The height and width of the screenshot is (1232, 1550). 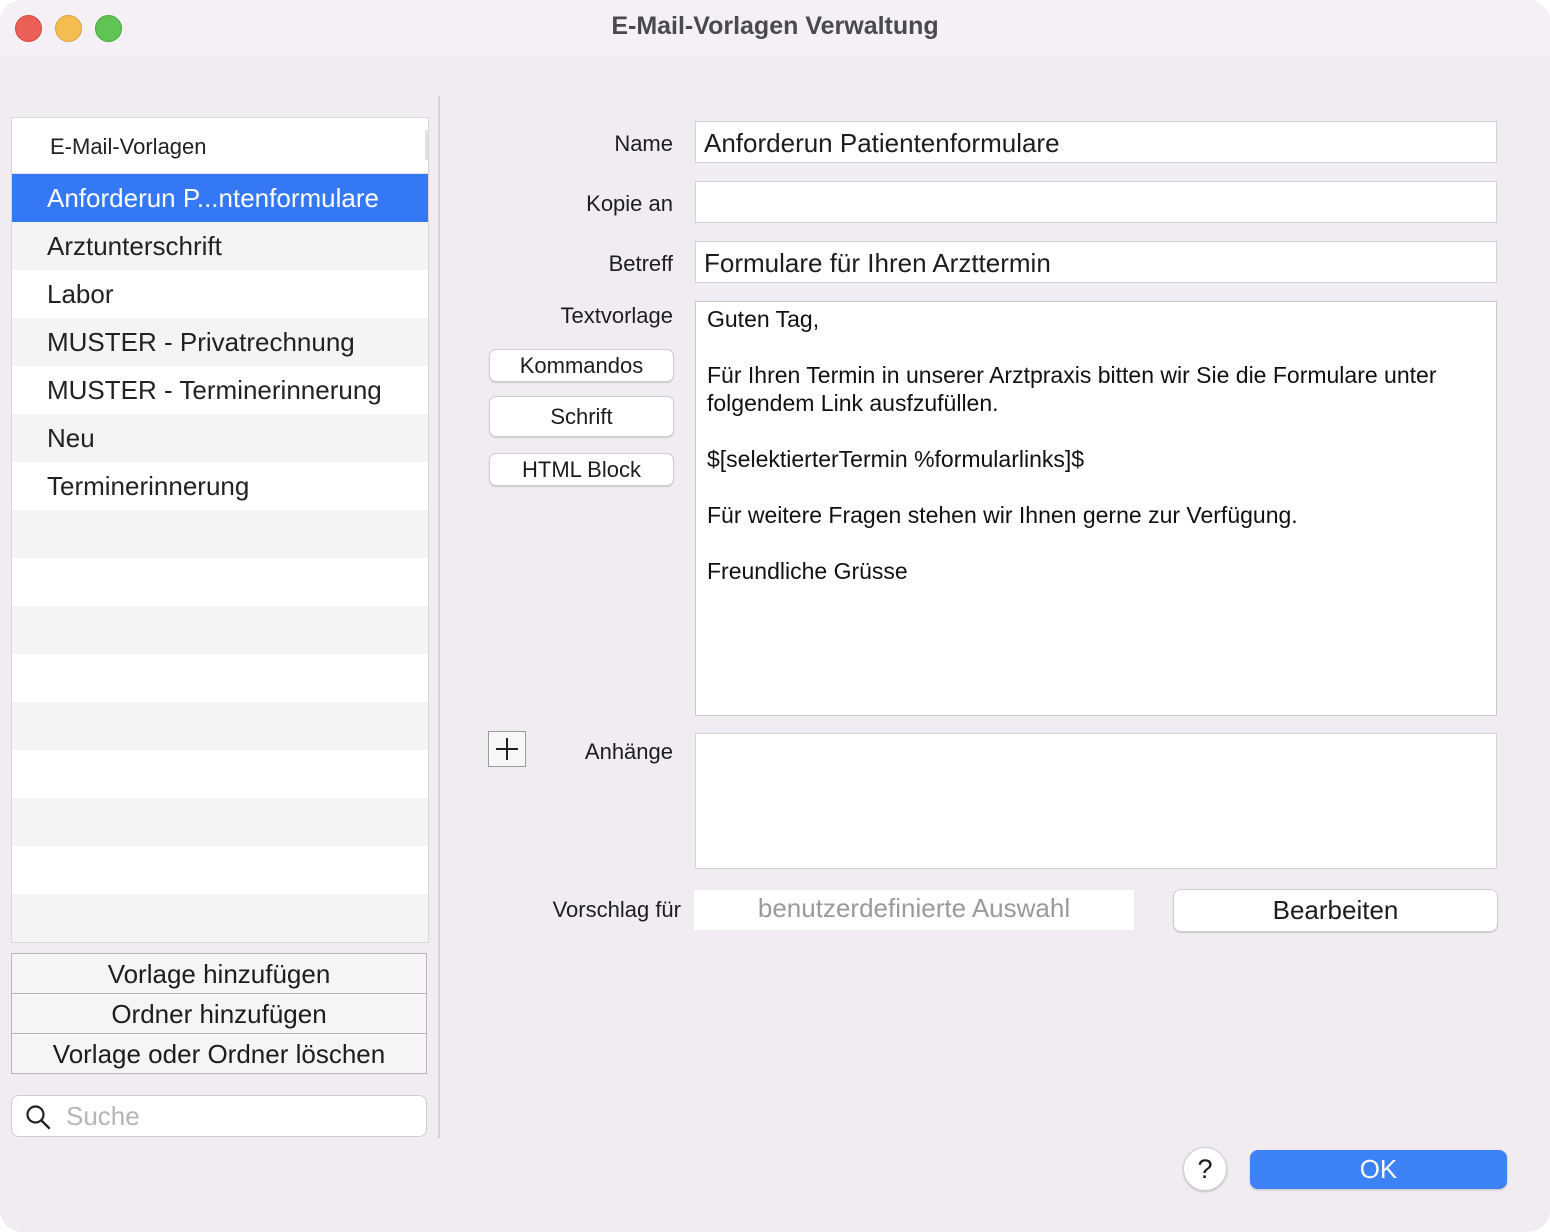 I want to click on add-attachment-button, so click(x=507, y=749).